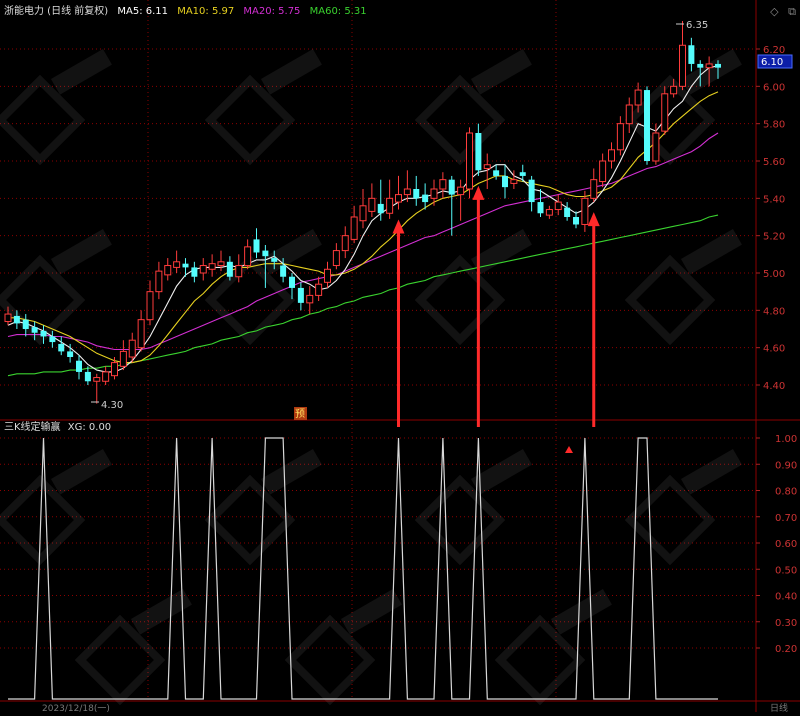 This screenshot has width=800, height=716. What do you see at coordinates (76, 708) in the screenshot?
I see `bottom-date-label: 2023/12/18(一)` at bounding box center [76, 708].